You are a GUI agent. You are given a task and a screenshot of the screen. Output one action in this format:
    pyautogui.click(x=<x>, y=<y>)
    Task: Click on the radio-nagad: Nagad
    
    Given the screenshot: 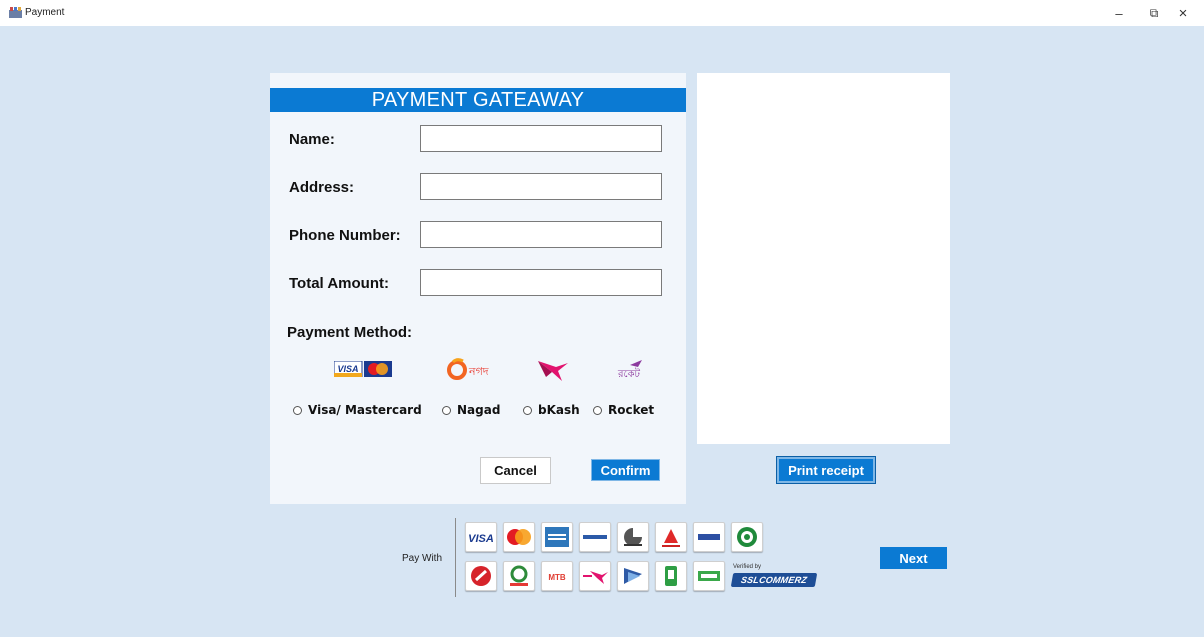 What is the action you would take?
    pyautogui.click(x=471, y=410)
    